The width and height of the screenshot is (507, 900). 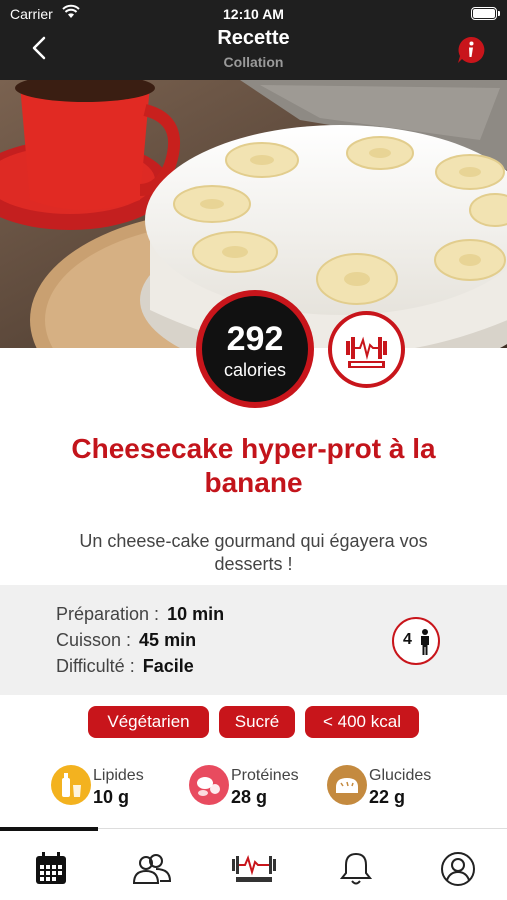 I want to click on cuisson-label: Cuisson :, so click(x=94, y=640).